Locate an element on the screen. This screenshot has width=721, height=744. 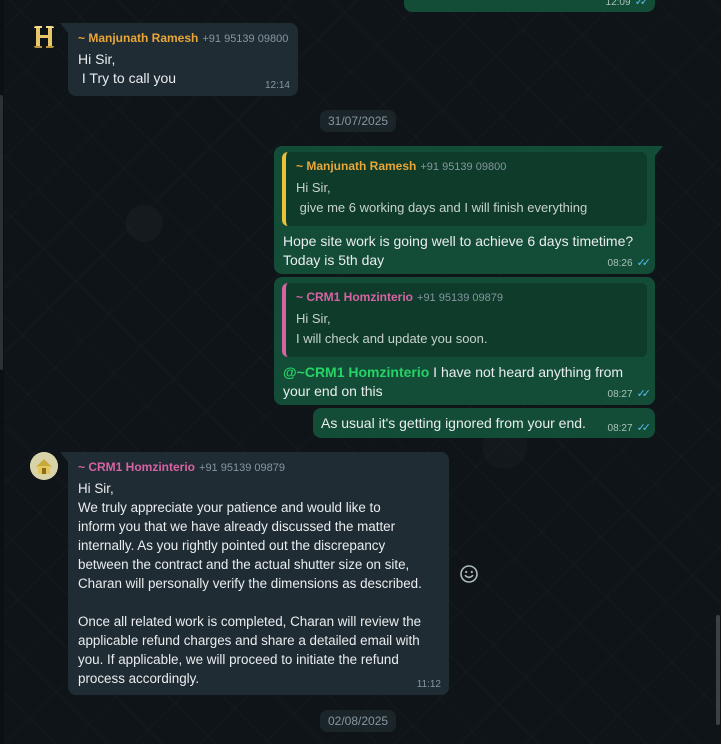
sender-phone: +91 95139 09879 is located at coordinates (242, 468).